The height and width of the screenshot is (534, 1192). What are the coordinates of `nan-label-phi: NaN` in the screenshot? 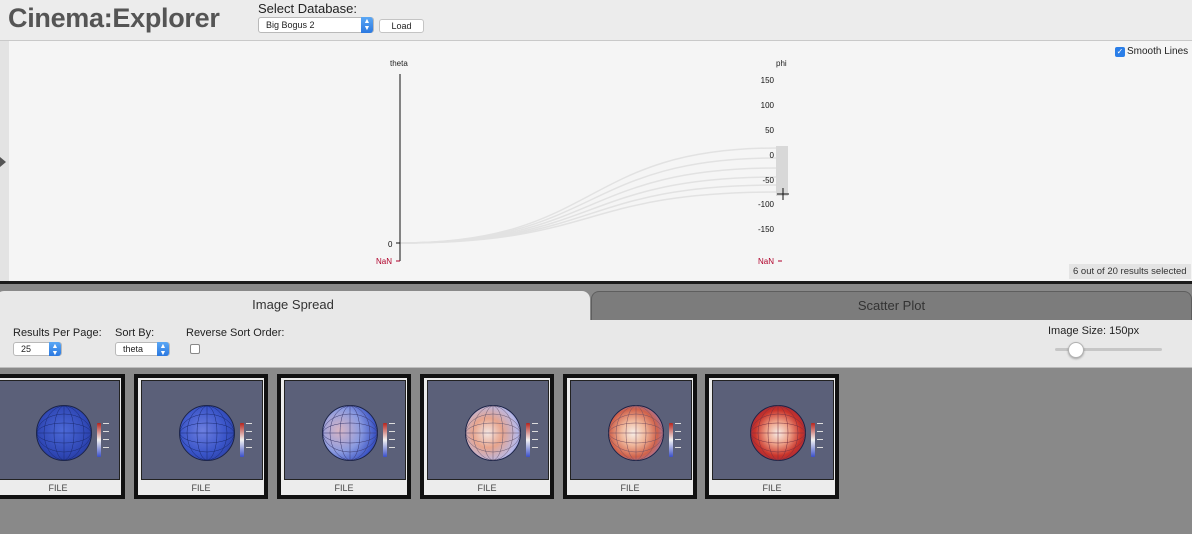 It's located at (766, 261).